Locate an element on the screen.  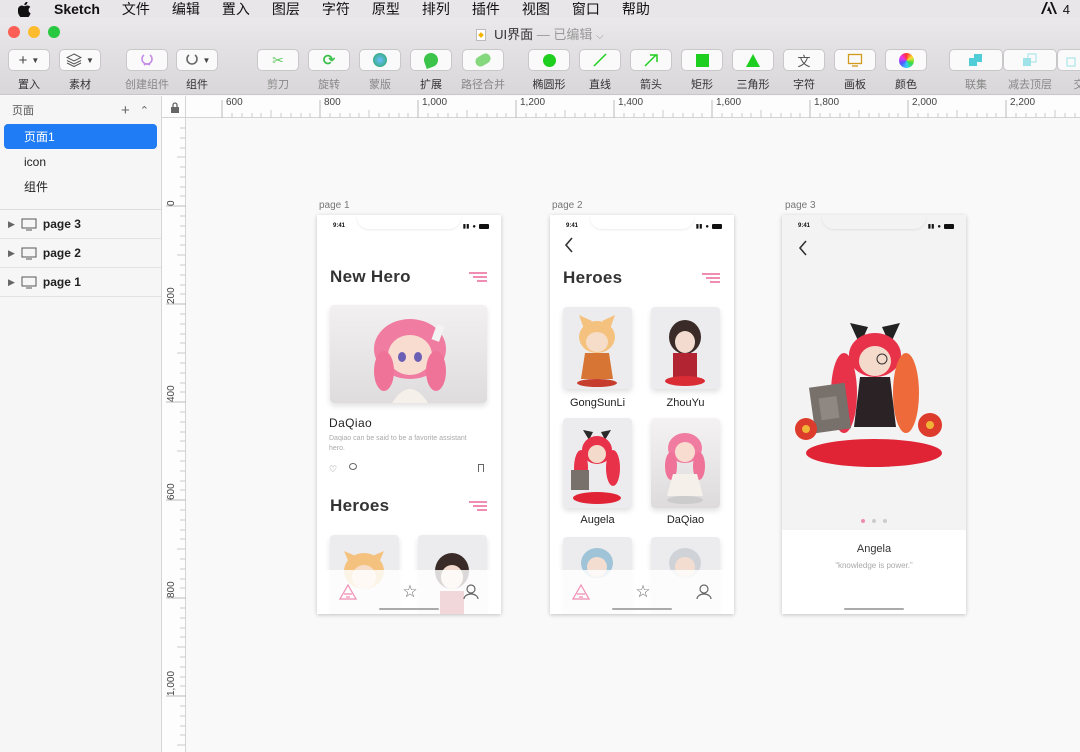
chevron-down-icon: ⌵ is located at coordinates (600, 36).